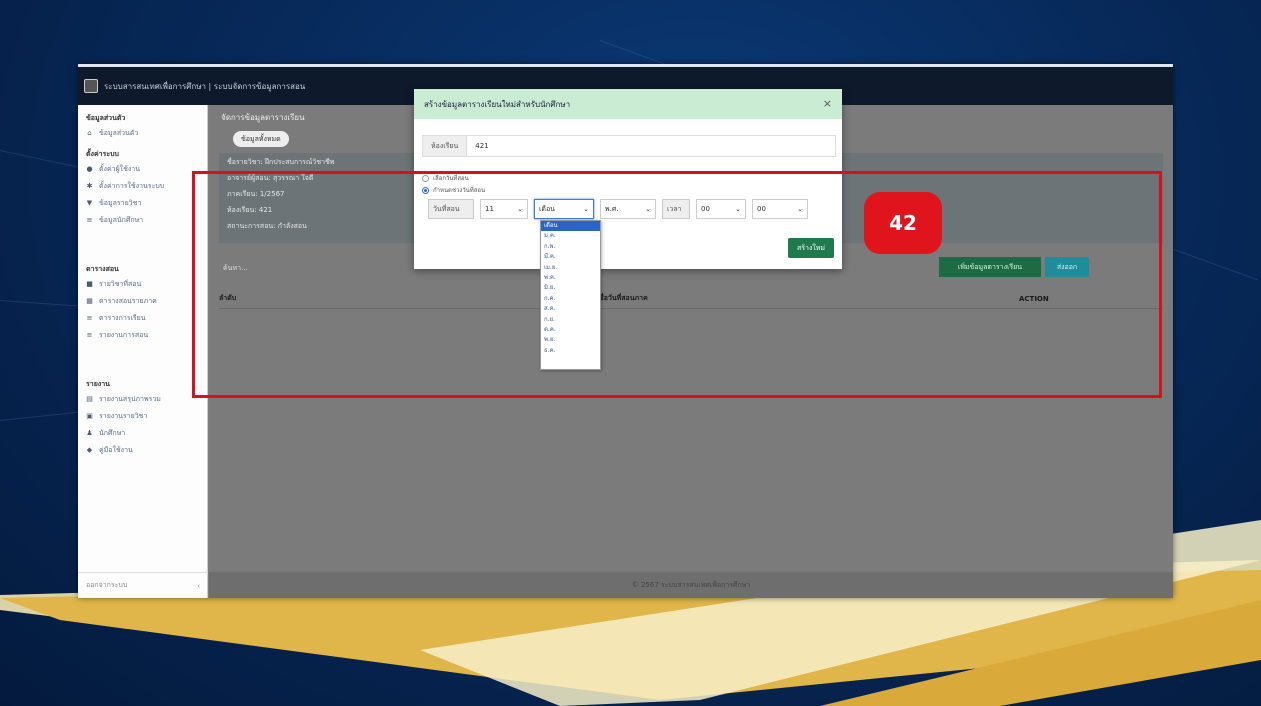 This screenshot has height=706, width=1261. What do you see at coordinates (198, 585) in the screenshot?
I see `chevron-left-icon: ‹` at bounding box center [198, 585].